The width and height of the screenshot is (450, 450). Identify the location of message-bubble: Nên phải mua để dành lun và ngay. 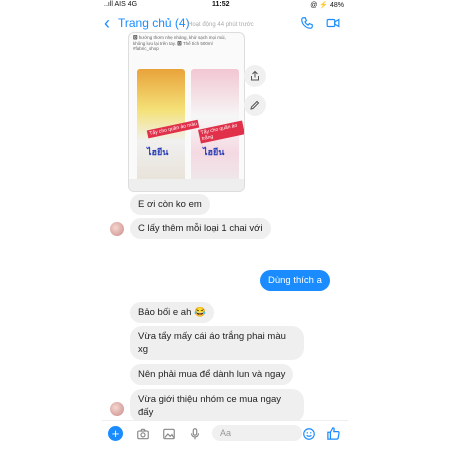
(212, 374).